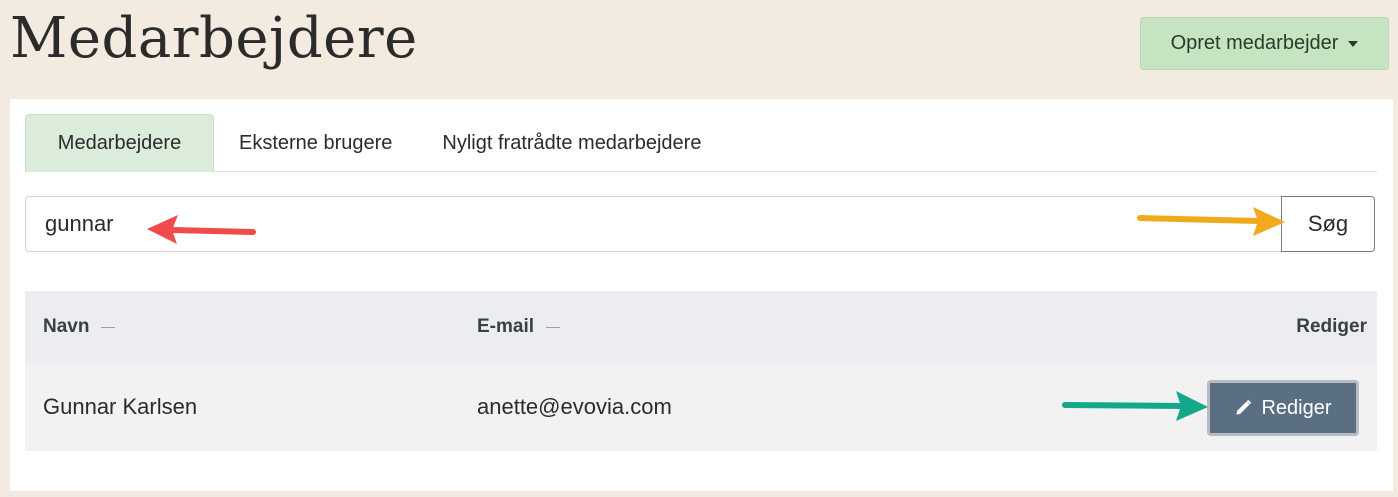 The width and height of the screenshot is (1398, 497). I want to click on tab-recently-resigned: Nyligt fratrådte medarbejdere, so click(571, 143).